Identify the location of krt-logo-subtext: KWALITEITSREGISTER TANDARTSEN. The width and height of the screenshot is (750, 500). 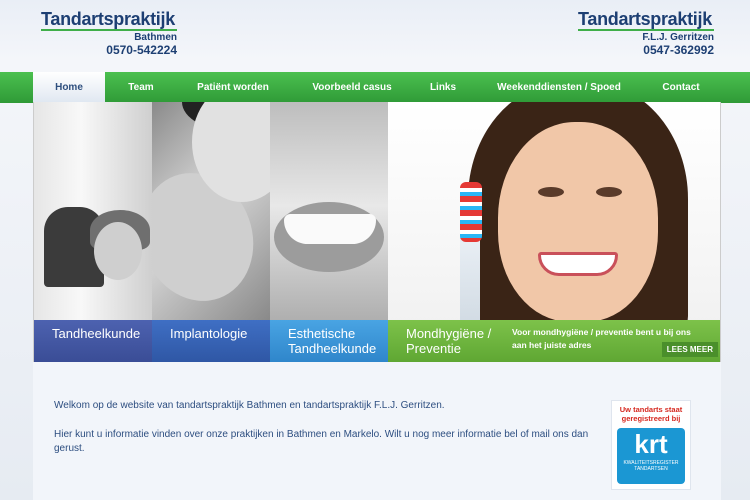
(651, 466).